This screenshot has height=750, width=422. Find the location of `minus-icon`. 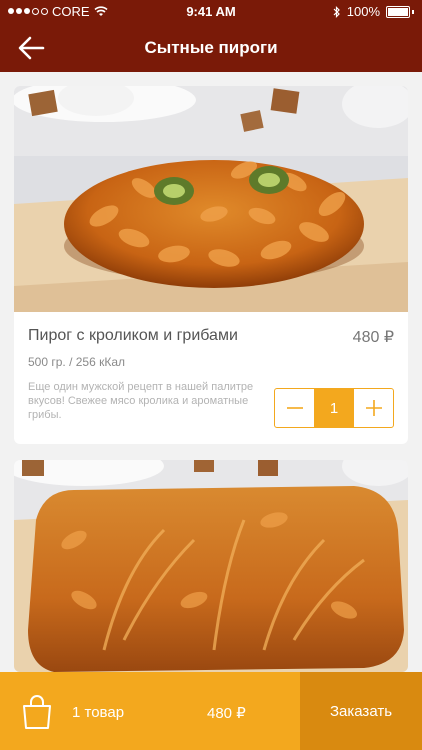

minus-icon is located at coordinates (294, 408).